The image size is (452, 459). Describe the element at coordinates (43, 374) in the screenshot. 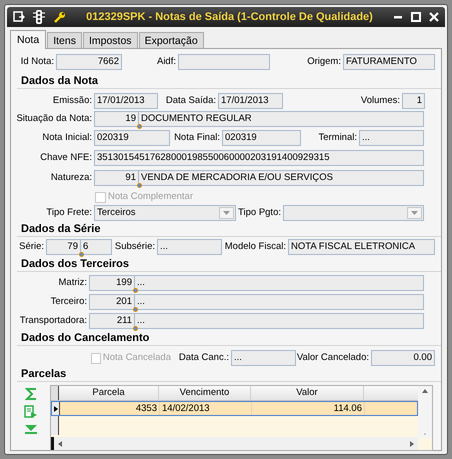

I see `section-heading: Parcelas` at that location.